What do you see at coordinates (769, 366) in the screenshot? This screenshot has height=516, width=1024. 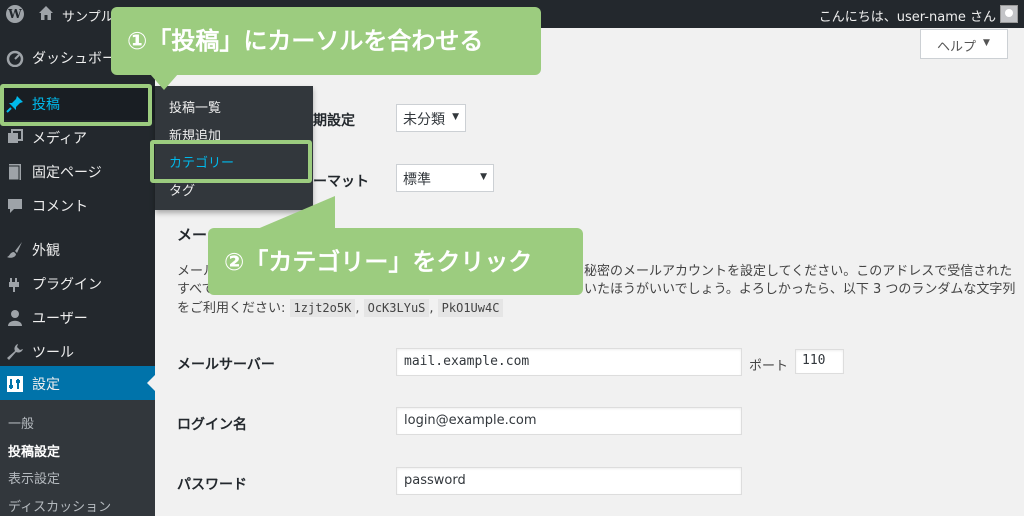 I see `port-label: ポート` at bounding box center [769, 366].